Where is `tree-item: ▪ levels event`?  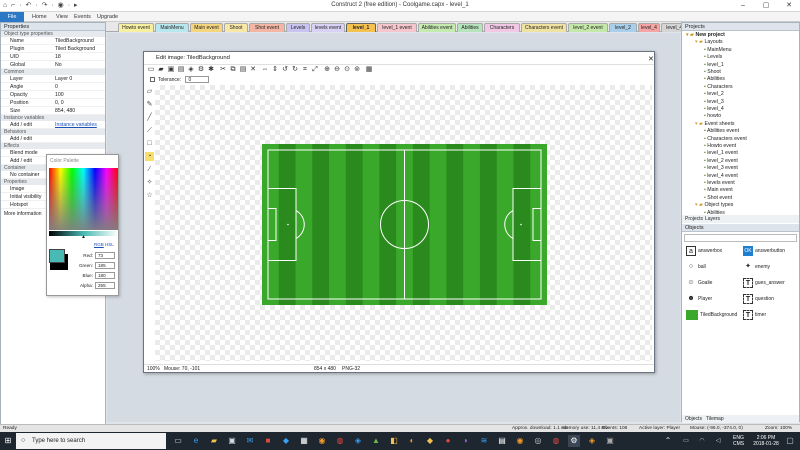 tree-item: ▪ levels event is located at coordinates (719, 184).